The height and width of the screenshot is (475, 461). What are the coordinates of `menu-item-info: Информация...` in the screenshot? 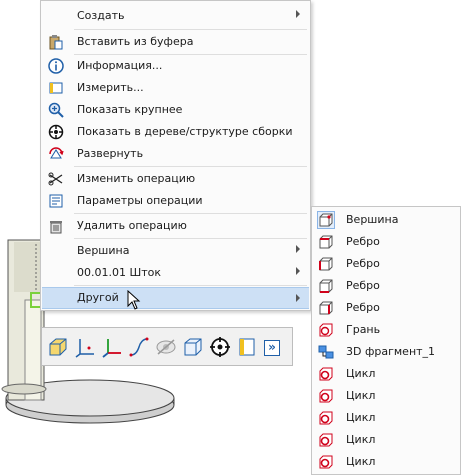 It's located at (175, 66).